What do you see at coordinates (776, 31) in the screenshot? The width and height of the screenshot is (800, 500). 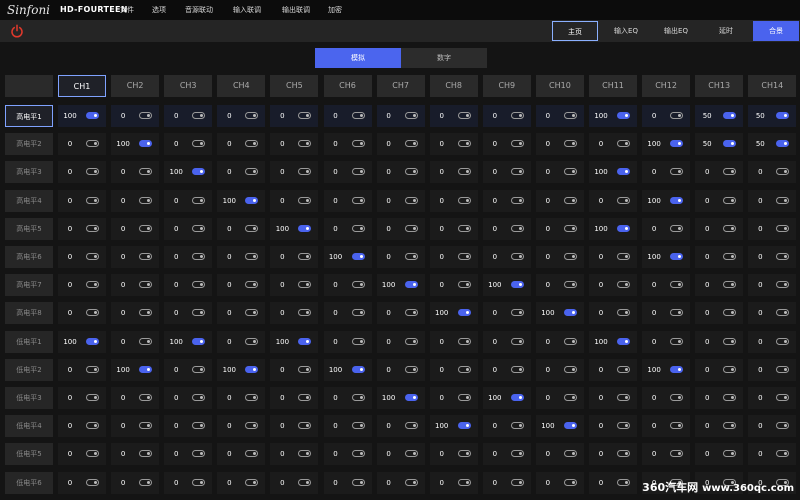 I see `nav-together-button: 合景` at bounding box center [776, 31].